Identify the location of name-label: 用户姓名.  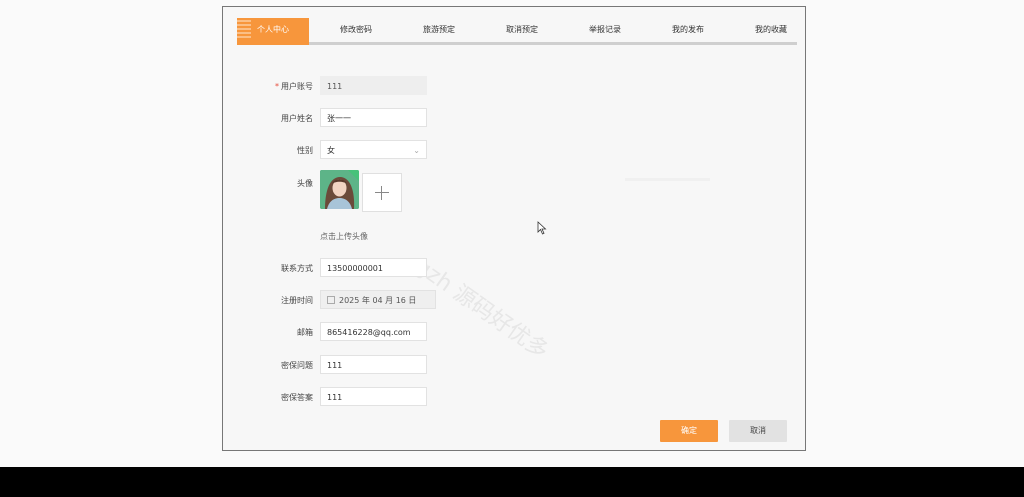
(297, 118).